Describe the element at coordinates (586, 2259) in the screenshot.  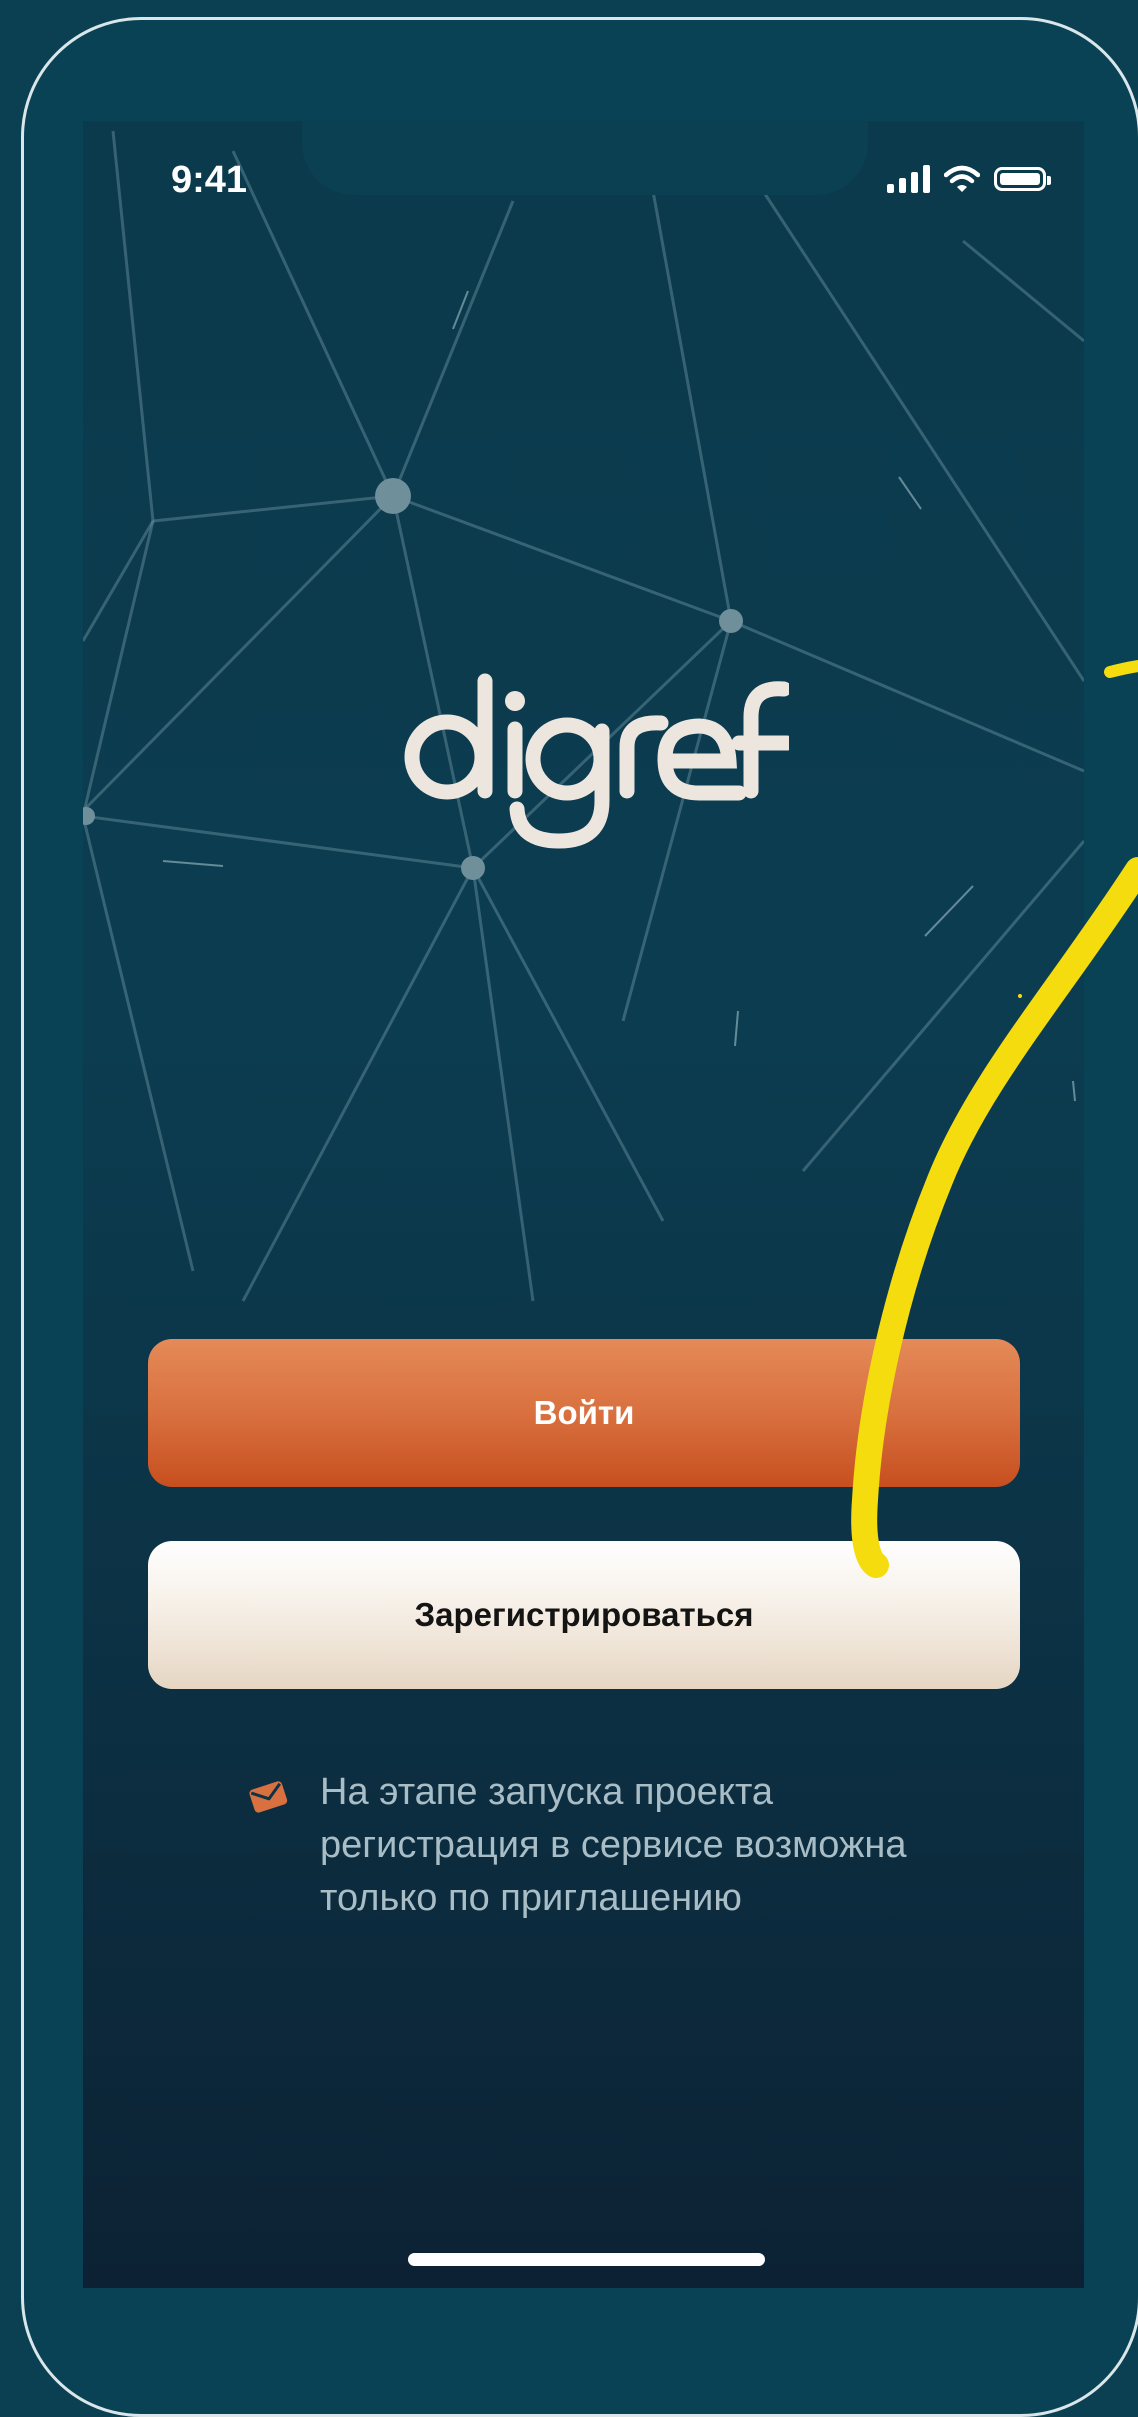
I see `home-indicator` at that location.